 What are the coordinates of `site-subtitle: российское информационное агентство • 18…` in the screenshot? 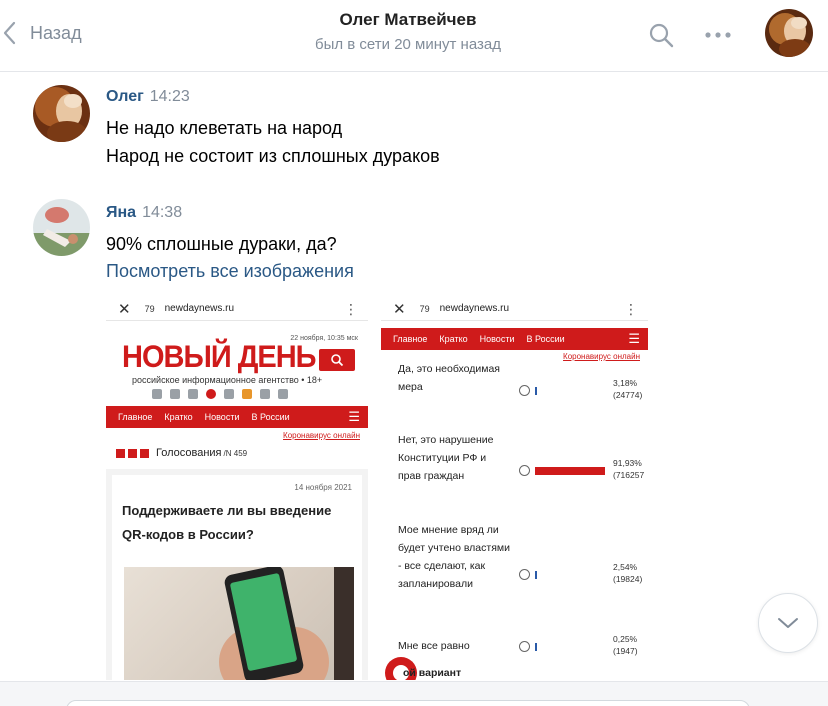 It's located at (227, 380).